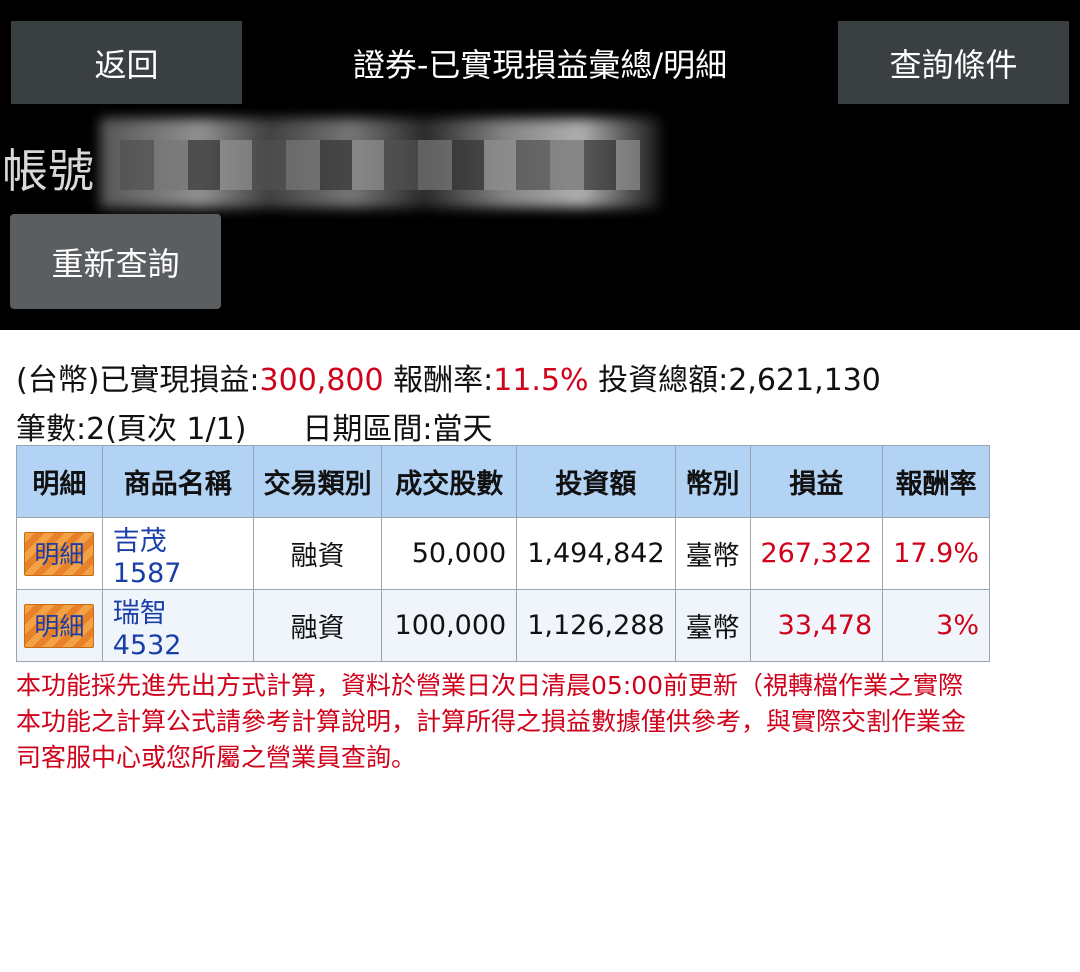  What do you see at coordinates (115, 261) in the screenshot?
I see `requery-button: 重新查詢` at bounding box center [115, 261].